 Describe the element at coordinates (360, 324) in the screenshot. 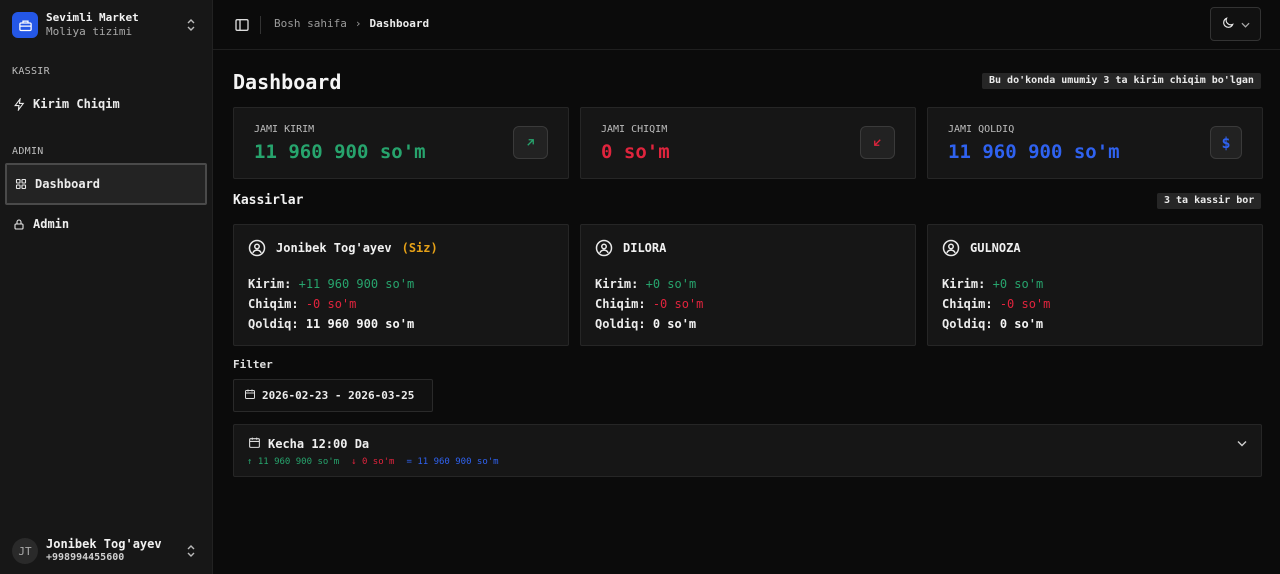

I see `cashier-balance: 11 960 900 so'm` at that location.